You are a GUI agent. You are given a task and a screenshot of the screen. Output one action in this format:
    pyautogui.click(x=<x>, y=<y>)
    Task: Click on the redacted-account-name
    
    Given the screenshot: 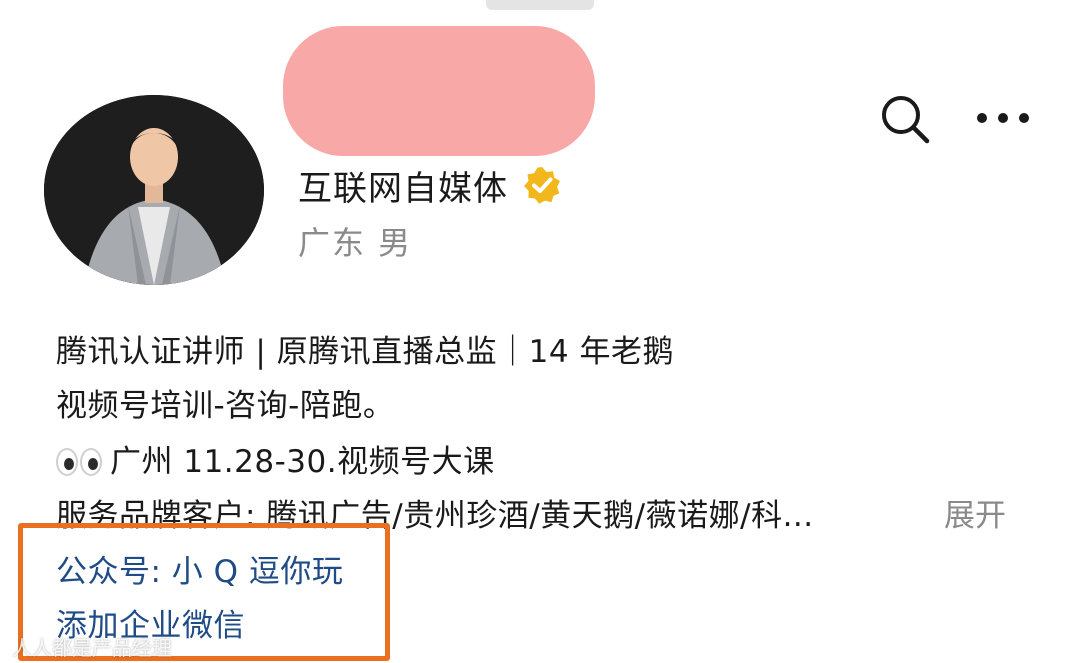 What is the action you would take?
    pyautogui.click(x=439, y=91)
    